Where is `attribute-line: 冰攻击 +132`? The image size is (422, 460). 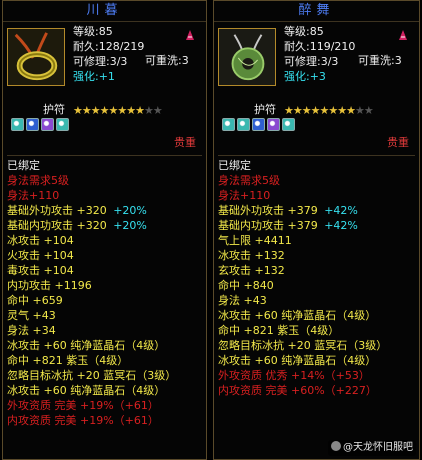
attribute-line: 冰攻击 +132 is located at coordinates (251, 255).